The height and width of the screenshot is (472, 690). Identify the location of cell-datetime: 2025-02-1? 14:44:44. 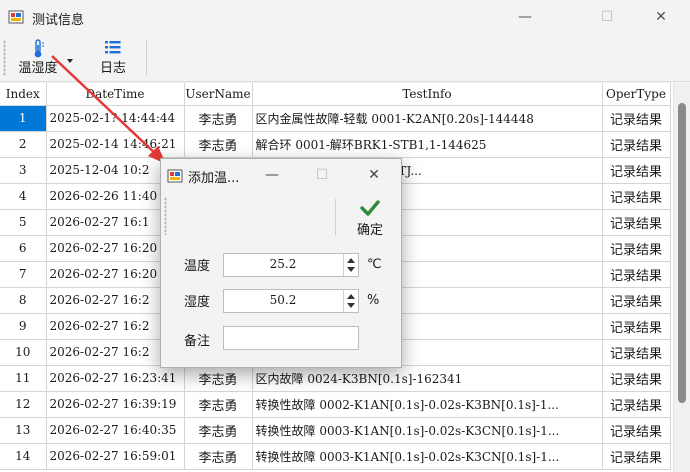
(115, 118).